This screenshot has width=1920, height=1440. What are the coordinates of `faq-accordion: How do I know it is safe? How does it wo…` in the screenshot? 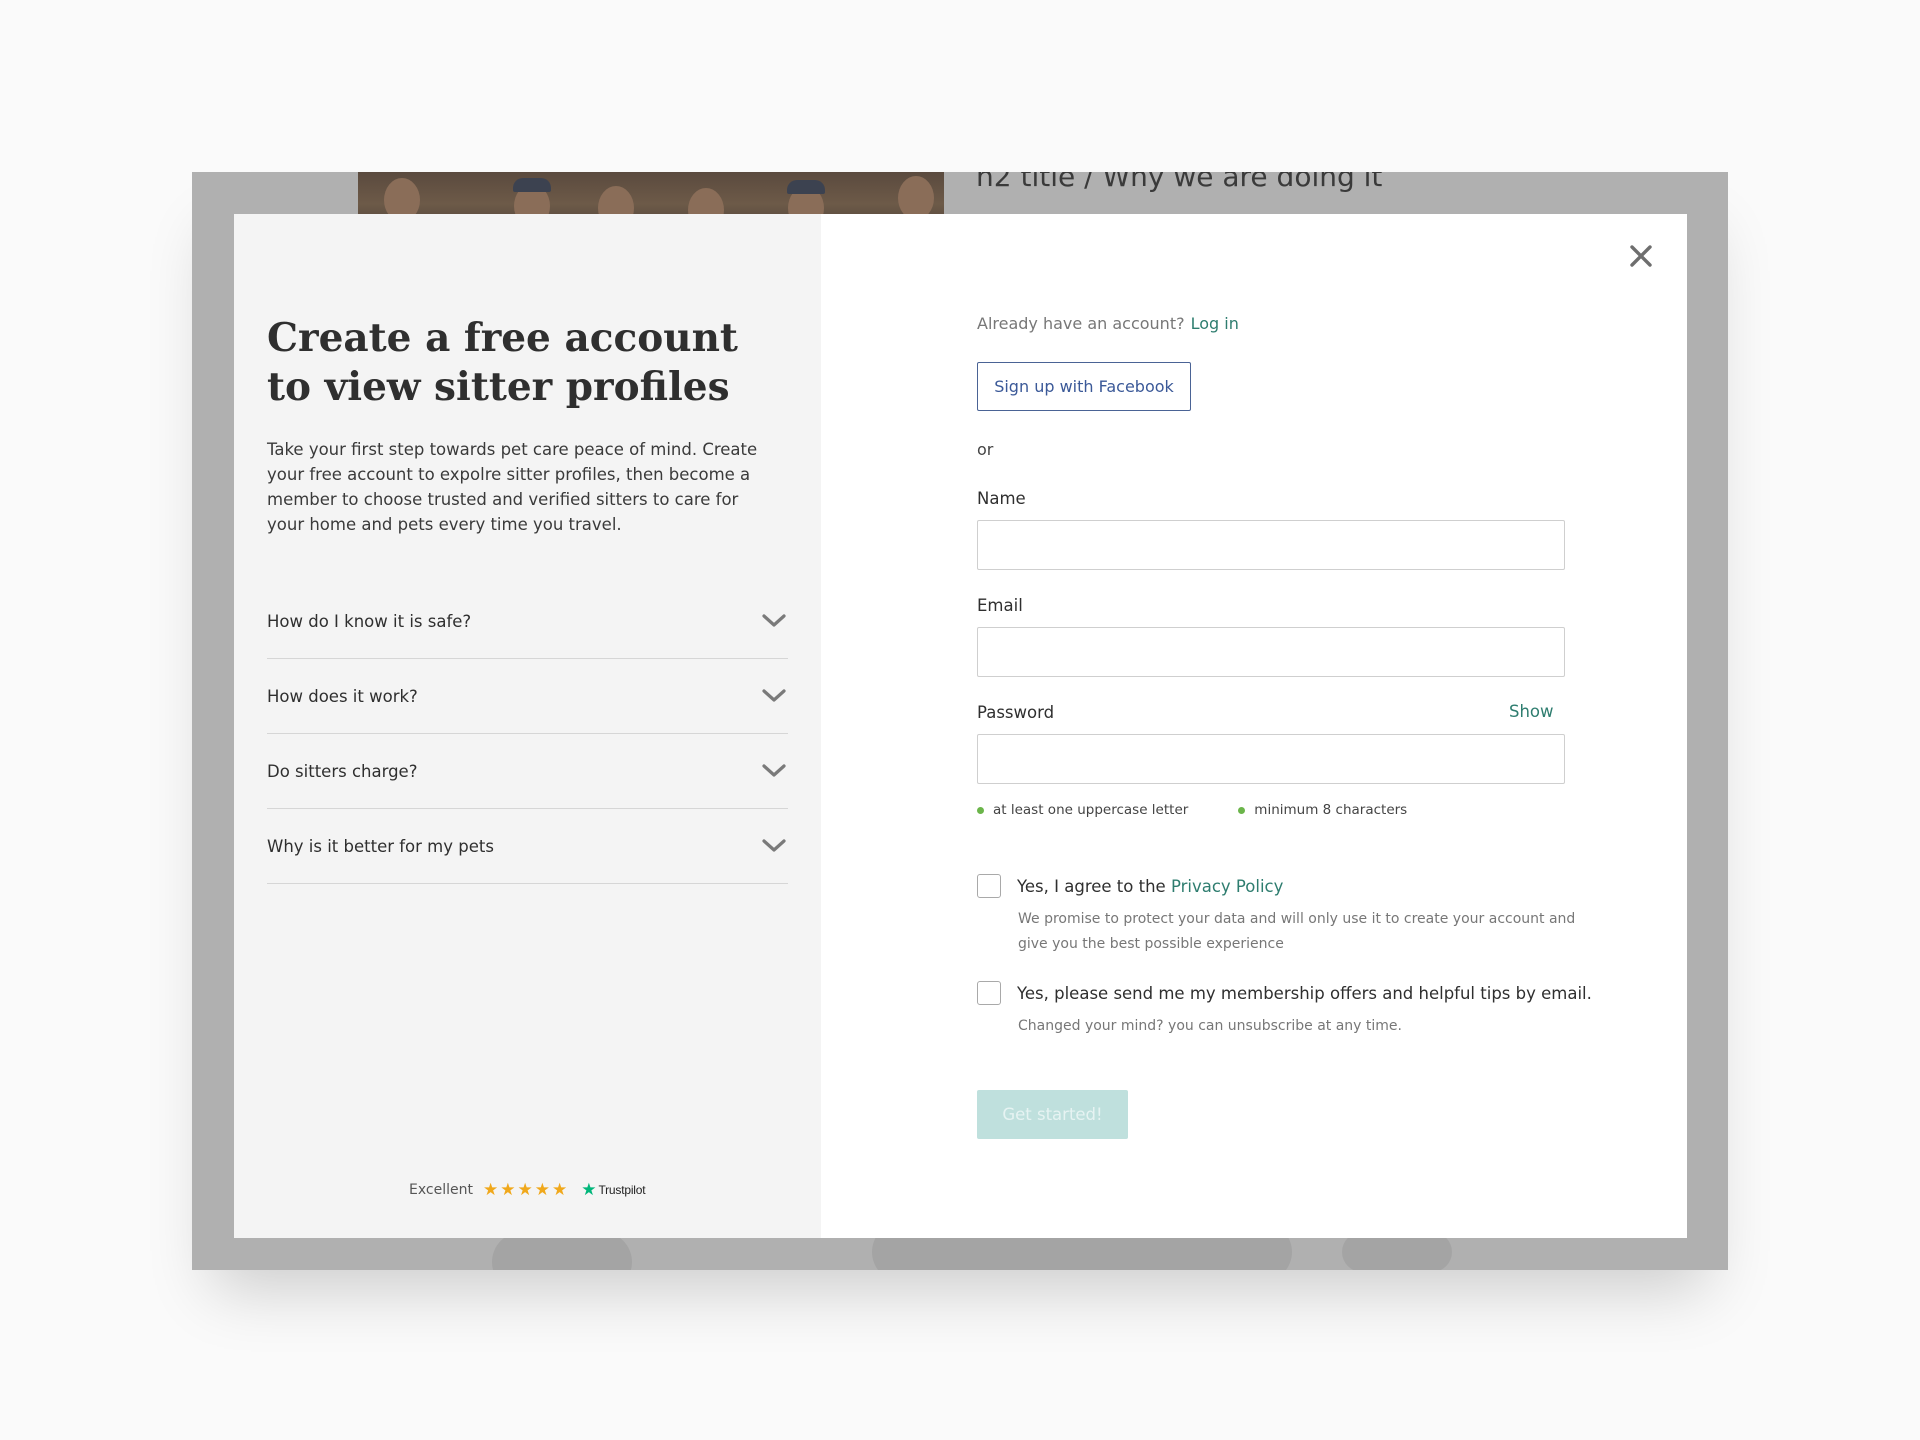 It's located at (527, 734).